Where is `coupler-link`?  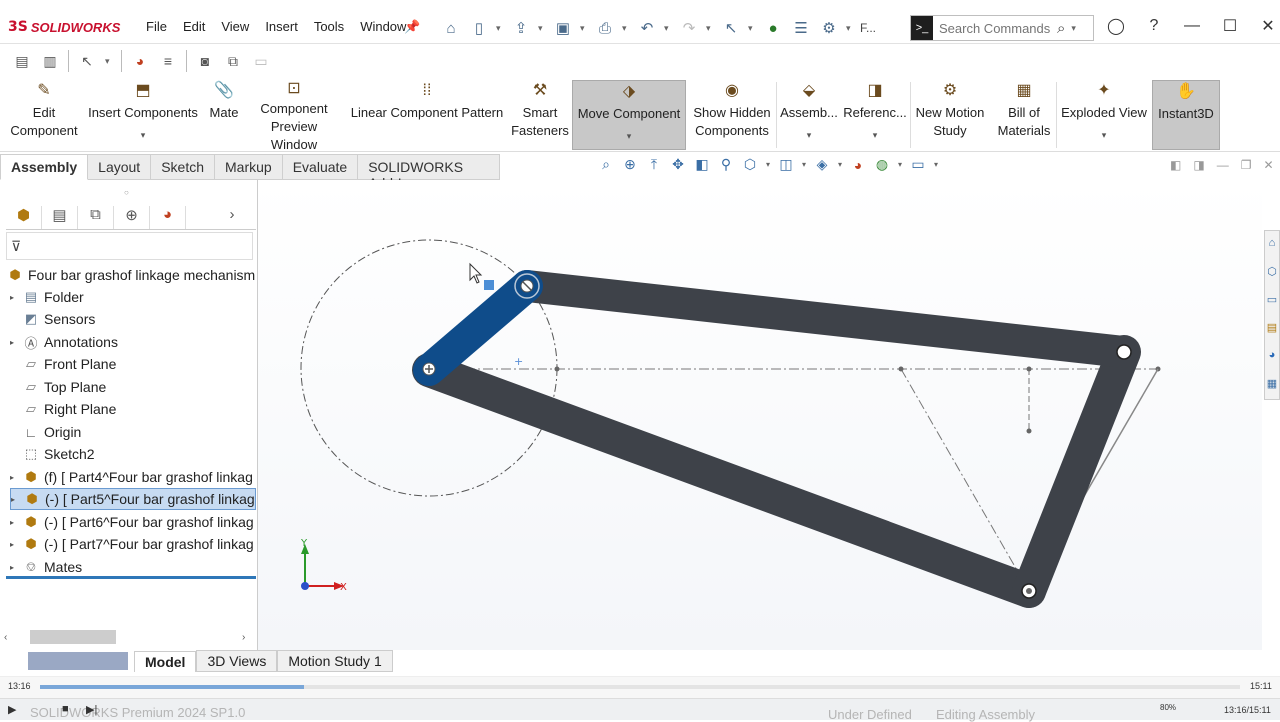 coupler-link is located at coordinates (825, 319).